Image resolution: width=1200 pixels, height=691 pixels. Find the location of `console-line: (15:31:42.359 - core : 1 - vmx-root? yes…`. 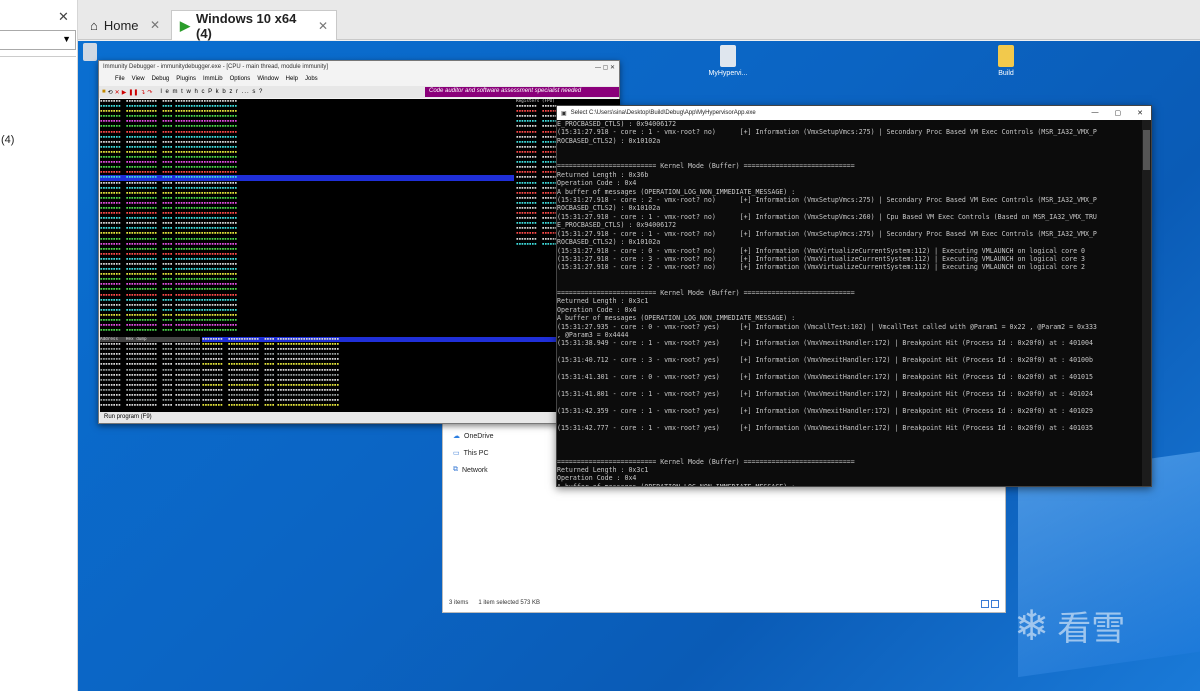

console-line: (15:31:42.359 - core : 1 - vmx-root? yes… is located at coordinates (825, 410).